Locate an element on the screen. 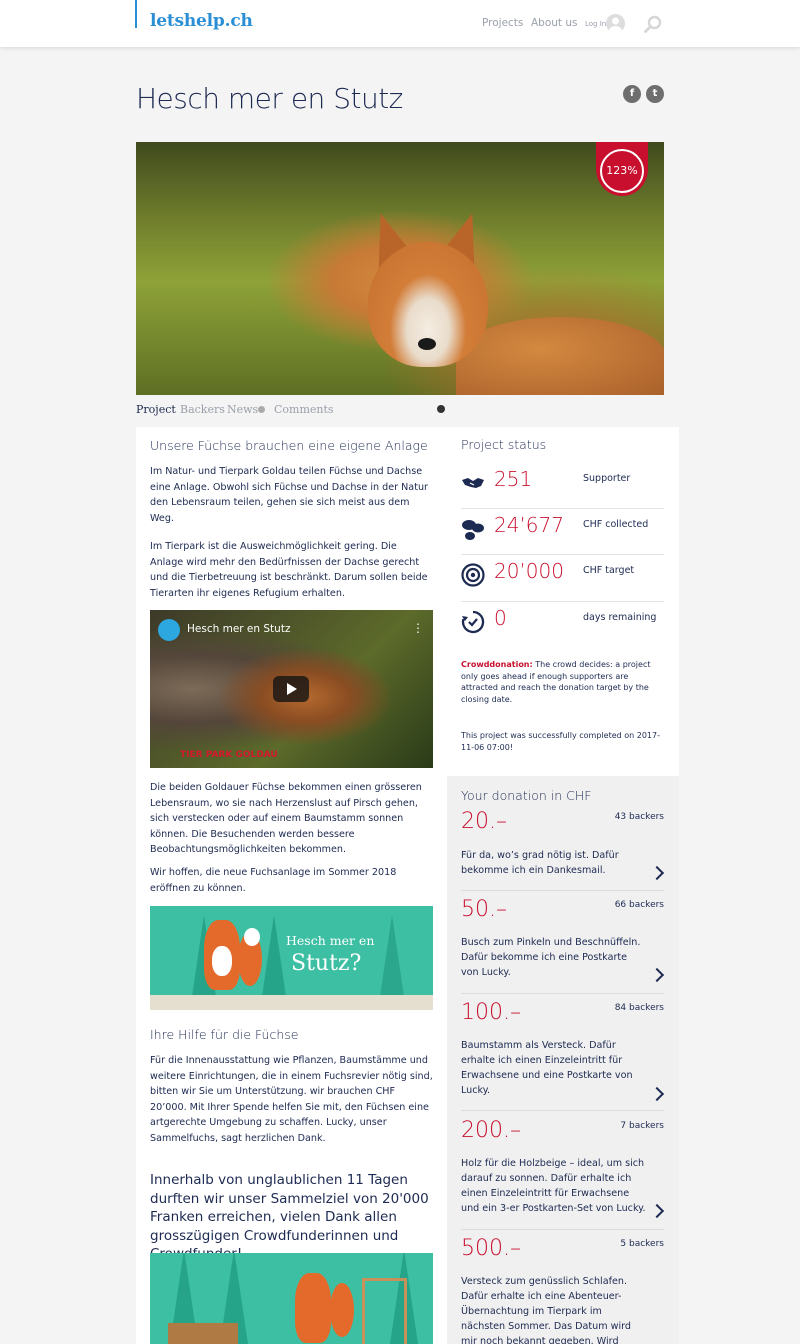  stat-value: 0 is located at coordinates (500, 618).